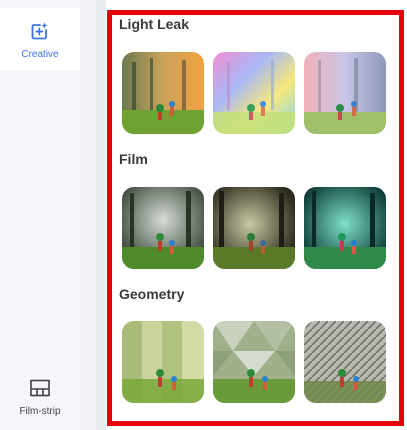  Describe the element at coordinates (40, 31) in the screenshot. I see `sparkle-frame-icon` at that location.